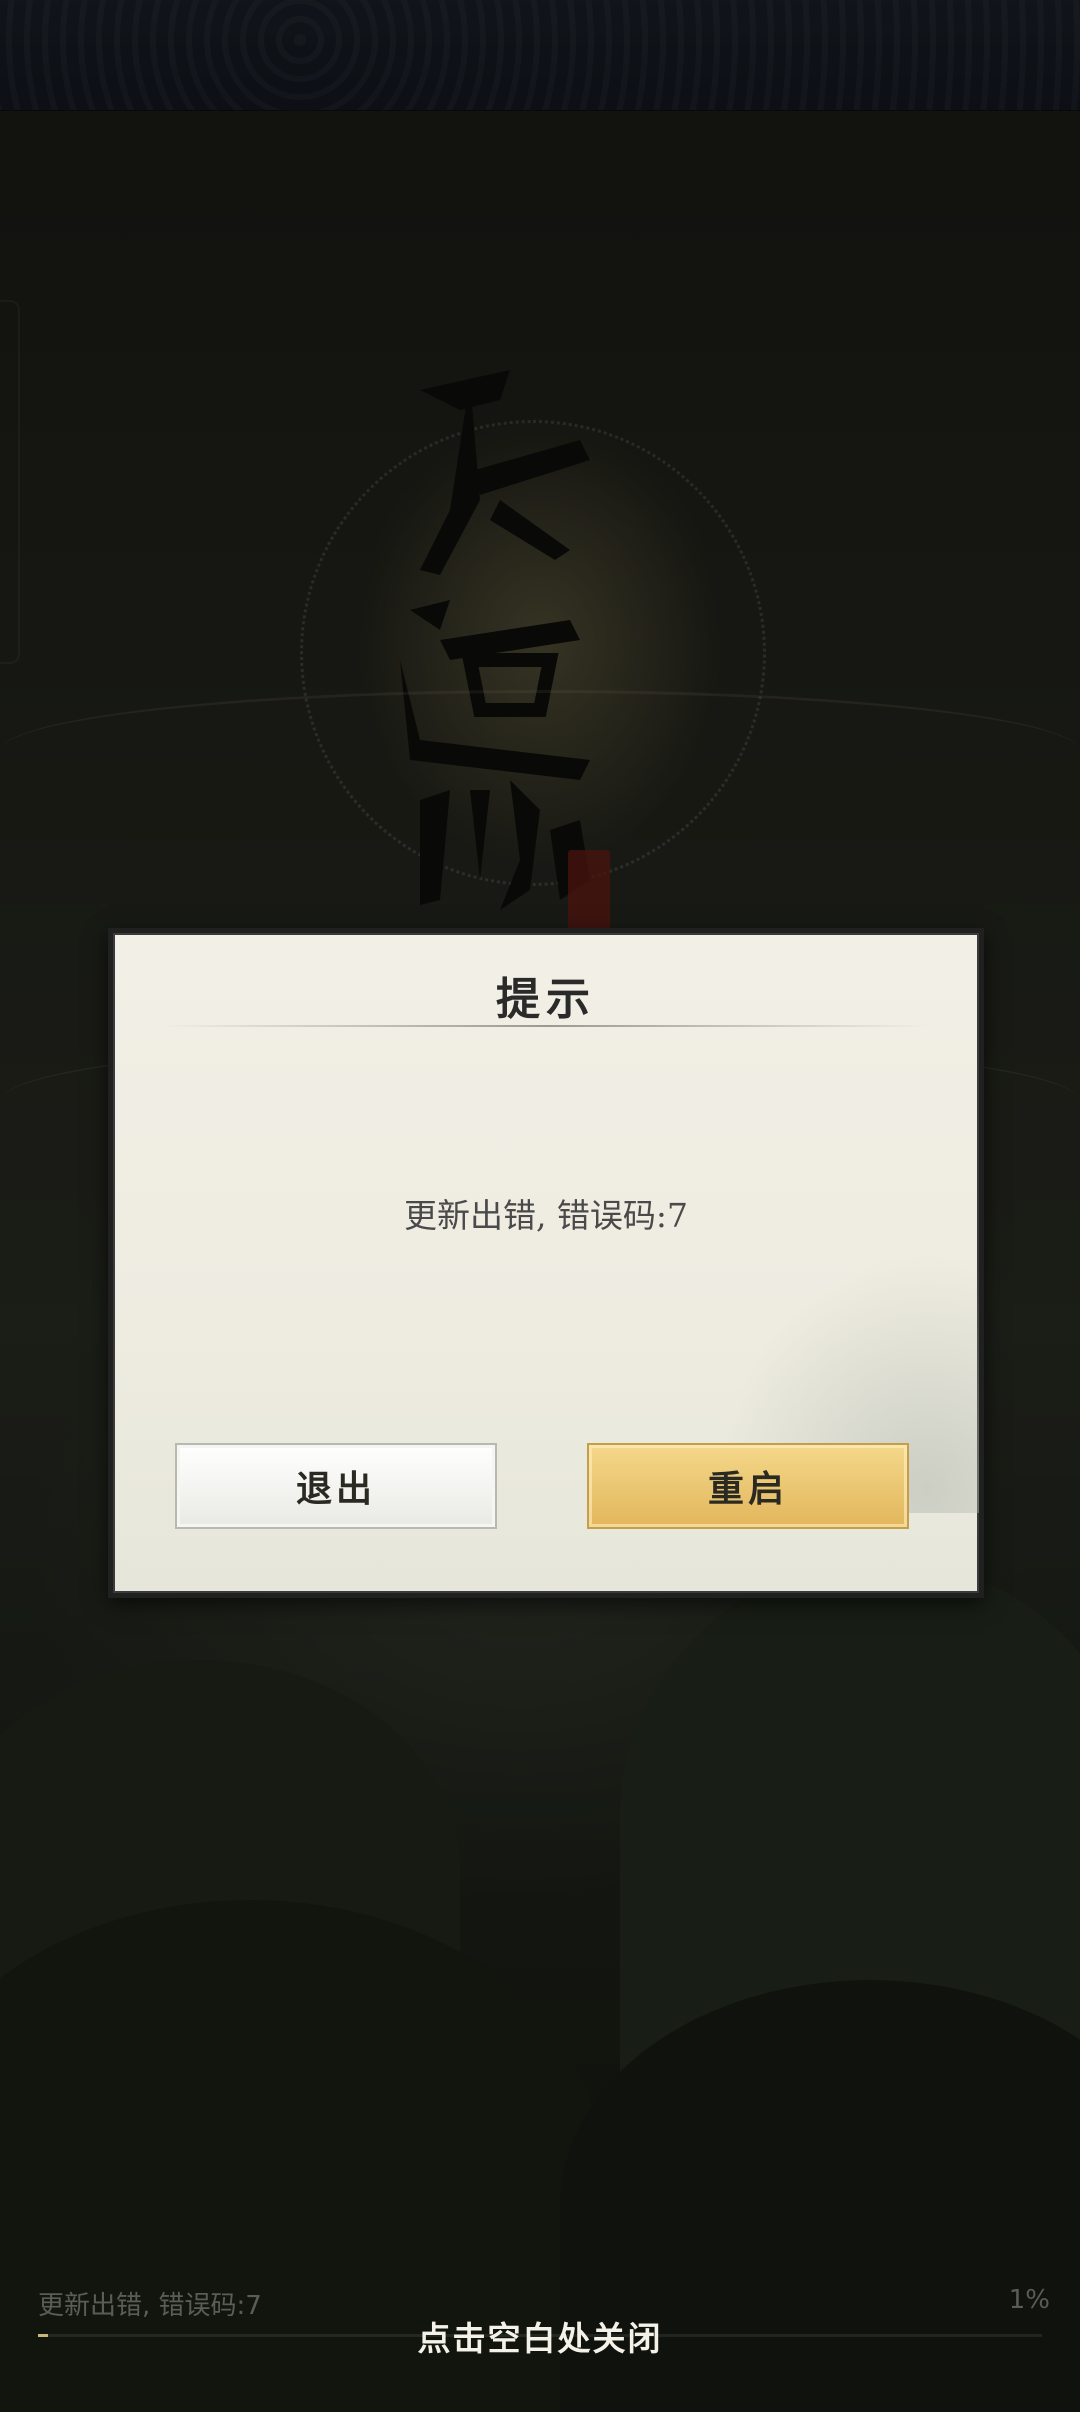  What do you see at coordinates (335, 1489) in the screenshot?
I see `exit-button-label: 退出` at bounding box center [335, 1489].